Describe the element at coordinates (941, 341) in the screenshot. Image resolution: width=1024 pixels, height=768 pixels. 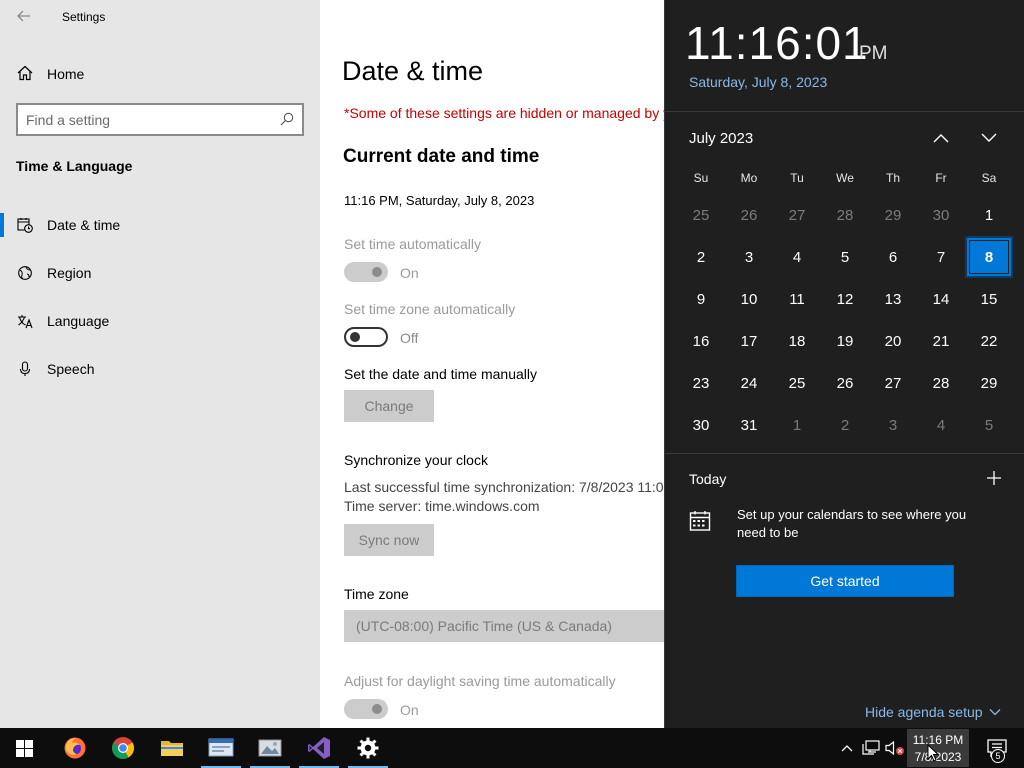
I see `calendar-day: 21` at that location.